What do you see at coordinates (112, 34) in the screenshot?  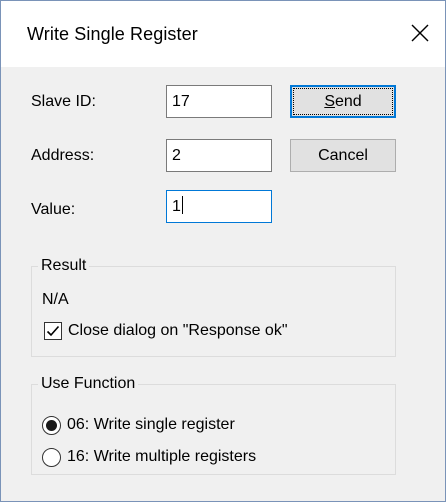 I see `window-title: Write Single Register` at bounding box center [112, 34].